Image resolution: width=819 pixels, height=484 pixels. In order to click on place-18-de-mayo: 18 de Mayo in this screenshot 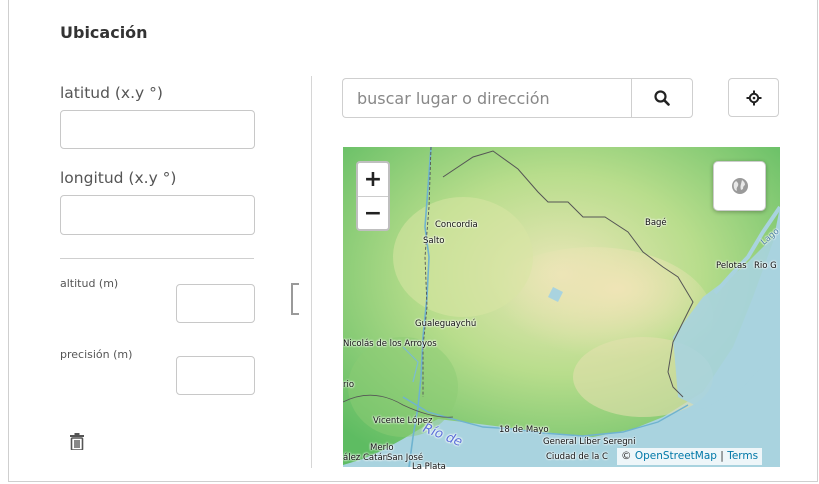, I will do `click(524, 430)`.